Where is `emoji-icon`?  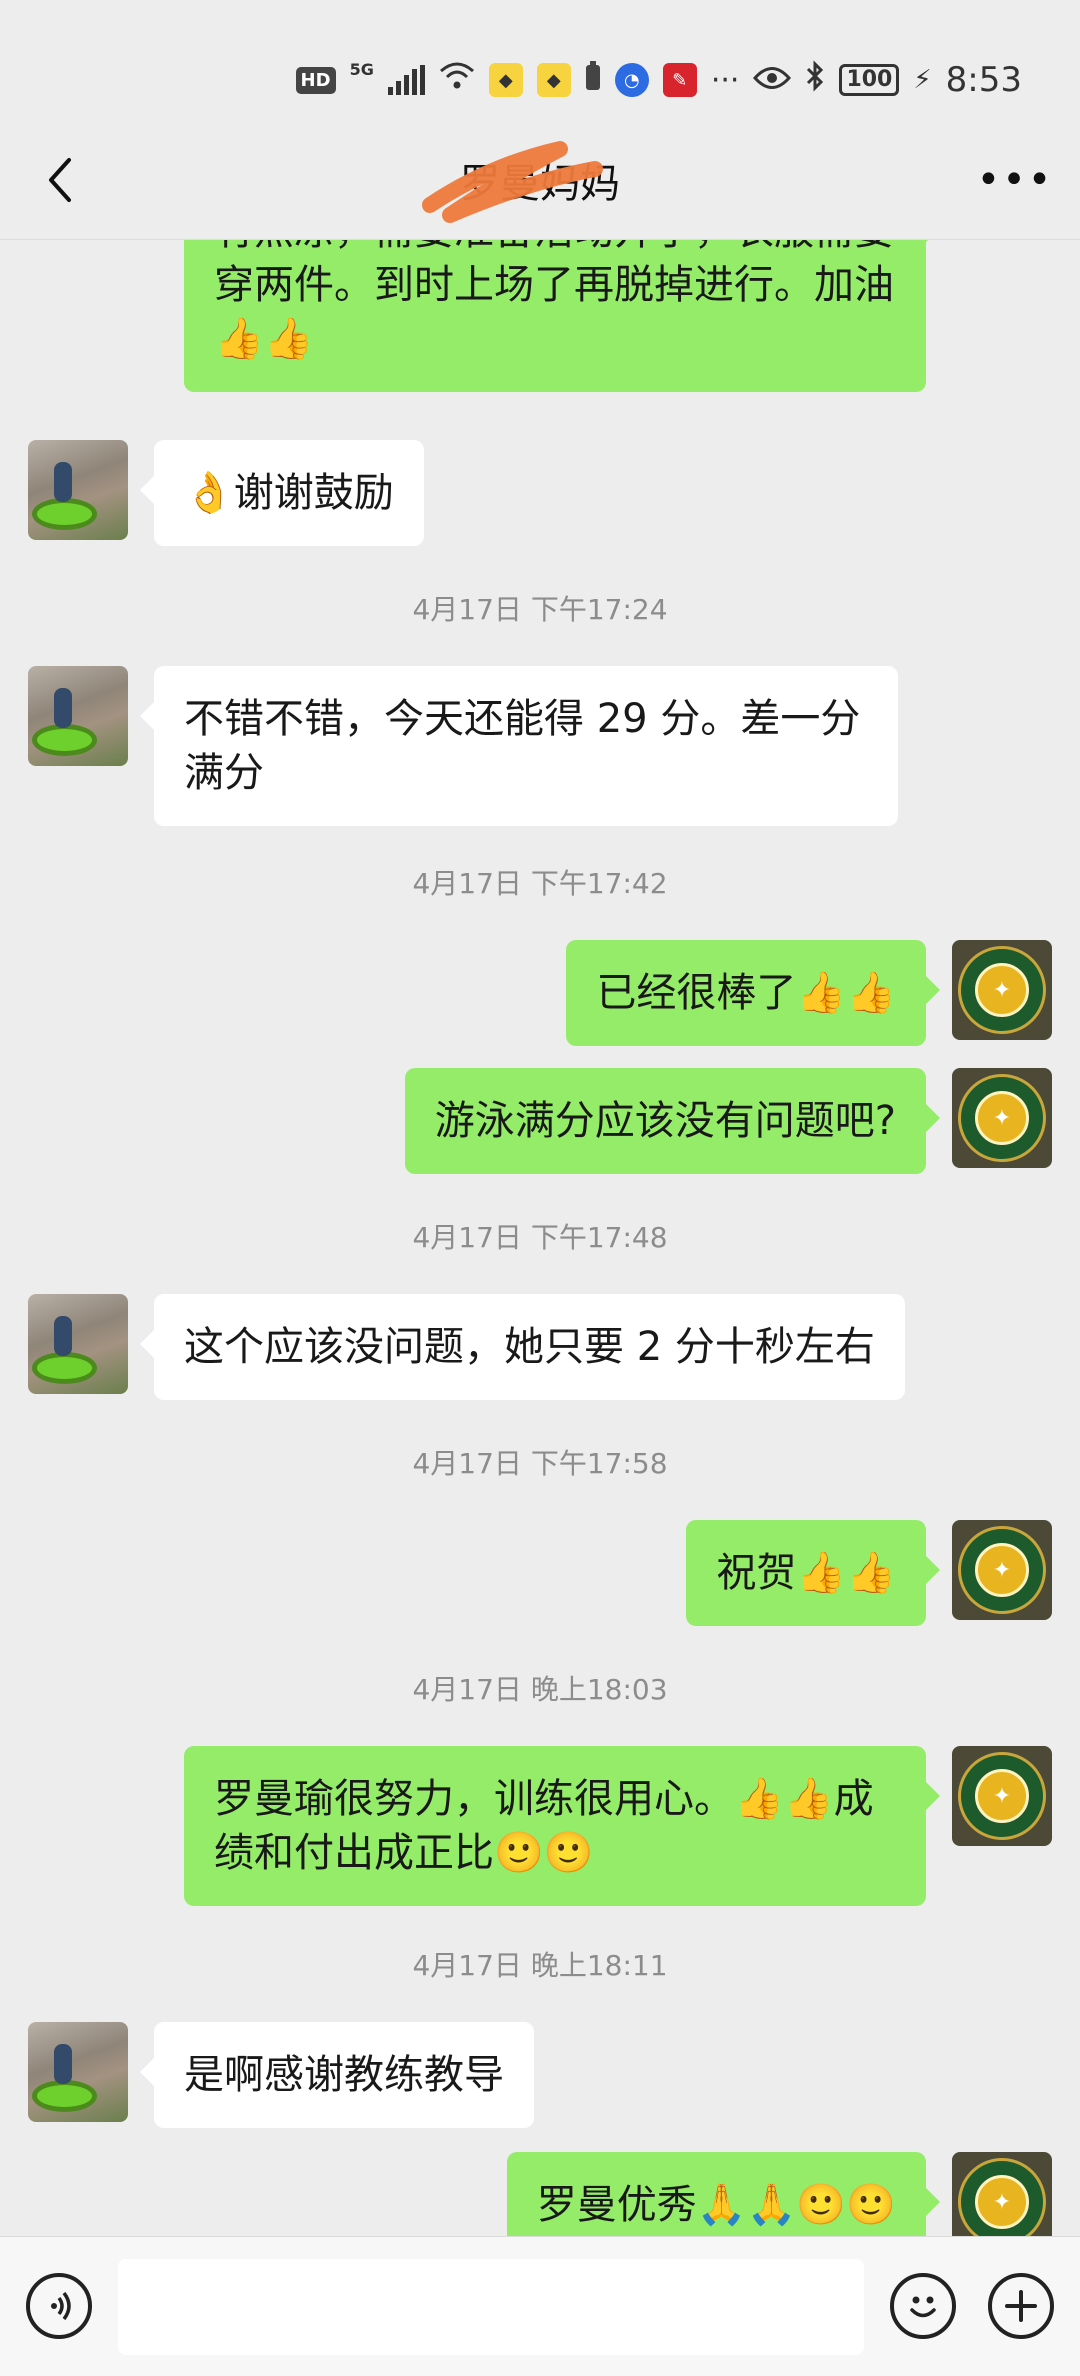
emoji-icon is located at coordinates (923, 2307).